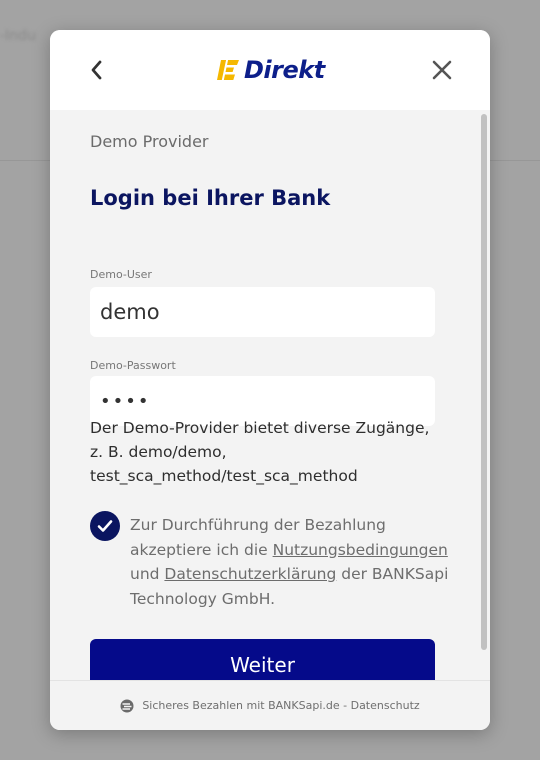 Image resolution: width=540 pixels, height=760 pixels. I want to click on footer-privacy-link: Datenschutz, so click(385, 705).